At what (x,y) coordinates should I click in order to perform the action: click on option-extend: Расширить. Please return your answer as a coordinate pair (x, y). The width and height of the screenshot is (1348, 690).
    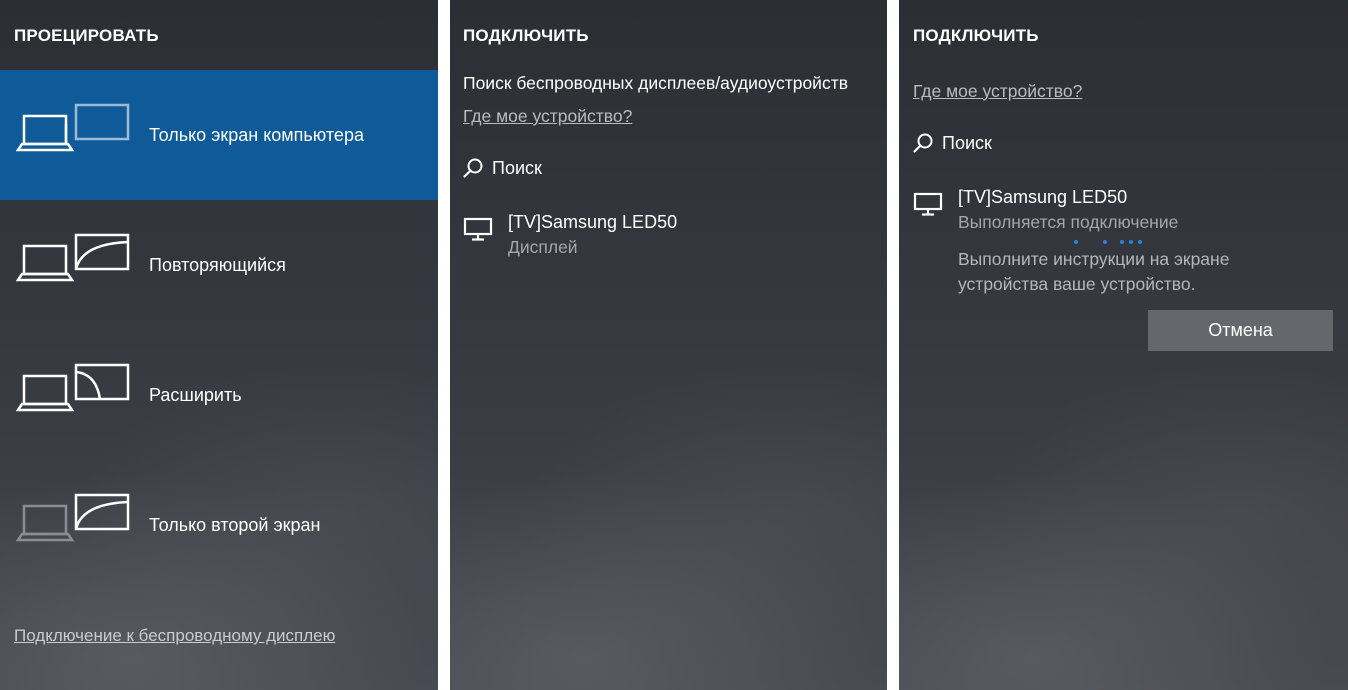
    Looking at the image, I should click on (219, 395).